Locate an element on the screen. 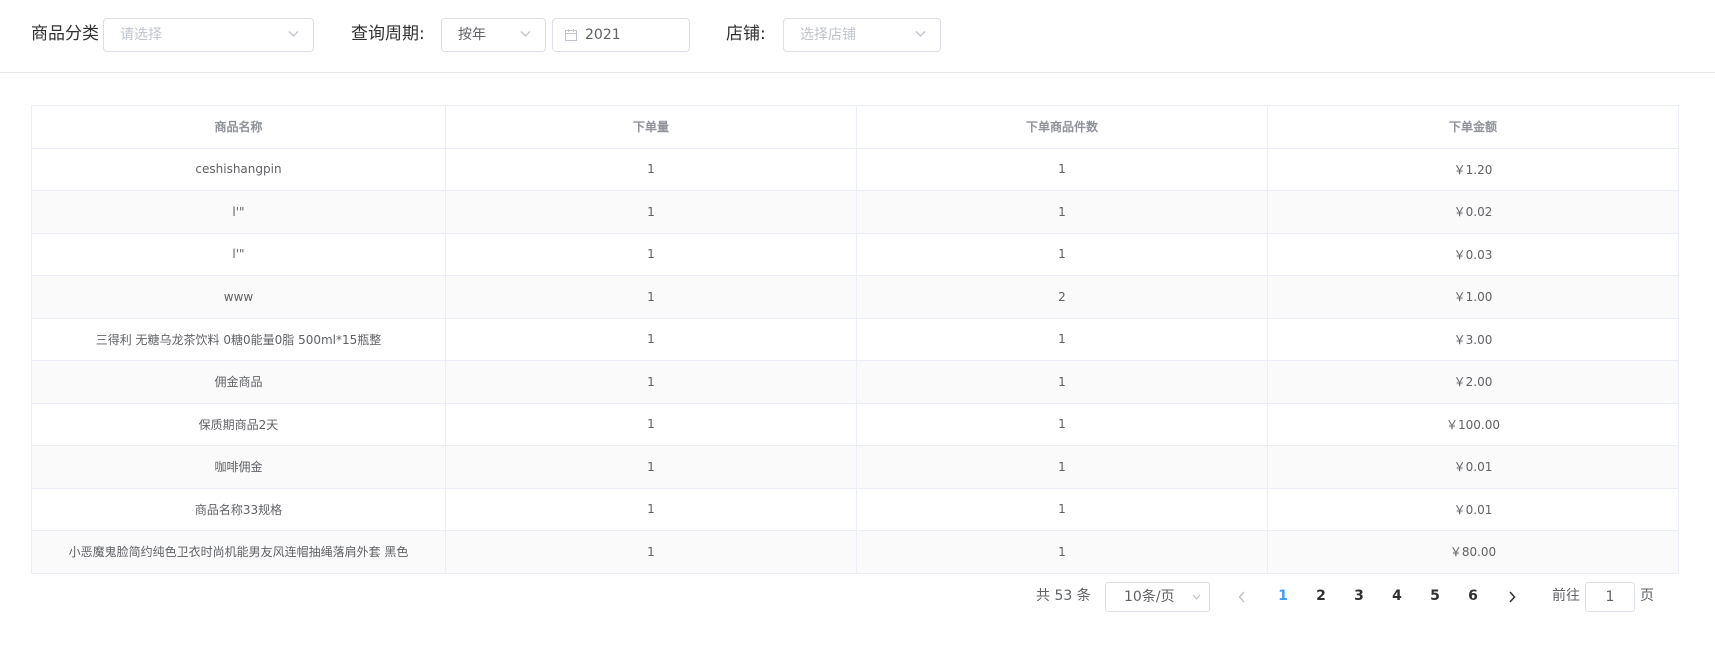 The image size is (1715, 646). chevron-left-icon is located at coordinates (1242, 597).